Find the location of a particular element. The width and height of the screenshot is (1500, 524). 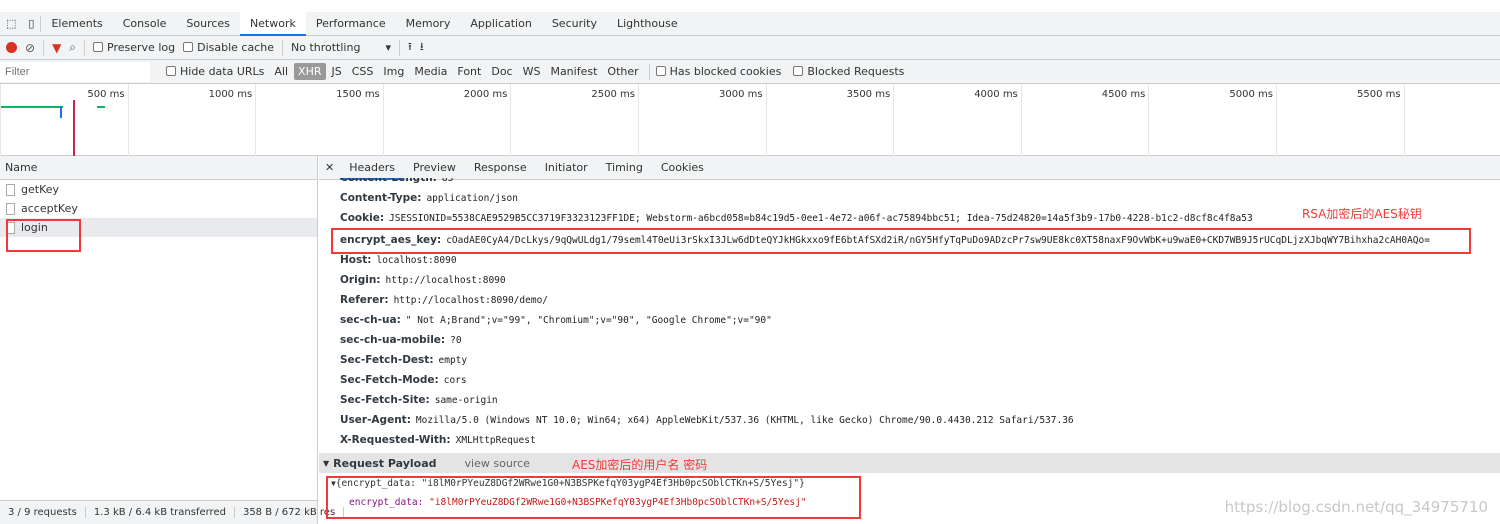

header-name: sec-ch-ua: is located at coordinates (370, 320).